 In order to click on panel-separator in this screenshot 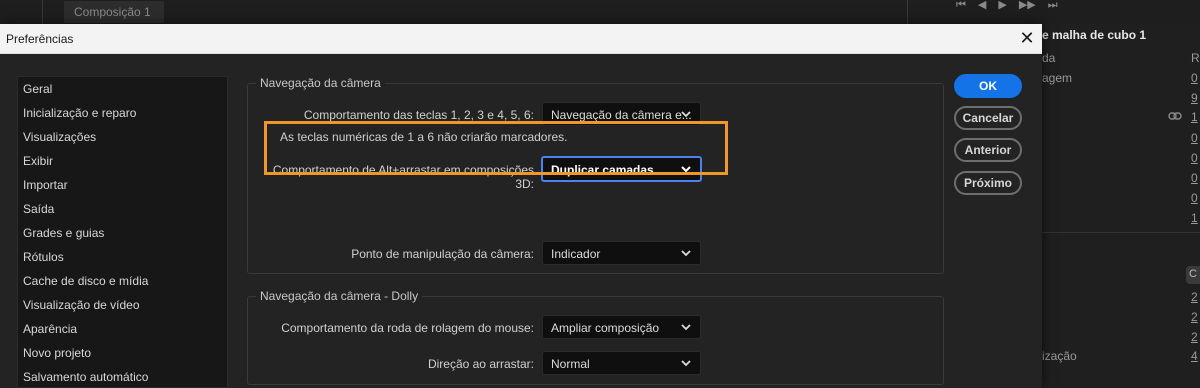, I will do `click(1121, 232)`.